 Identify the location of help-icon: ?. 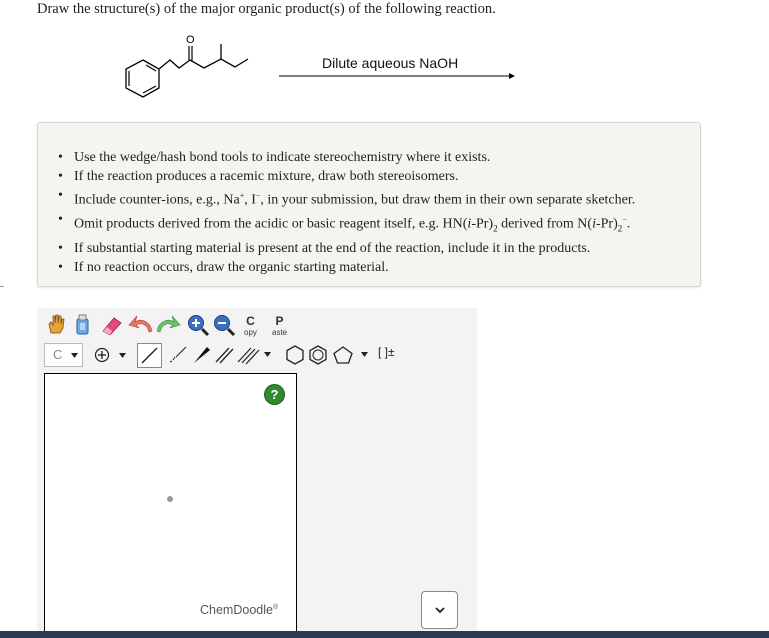
(274, 394).